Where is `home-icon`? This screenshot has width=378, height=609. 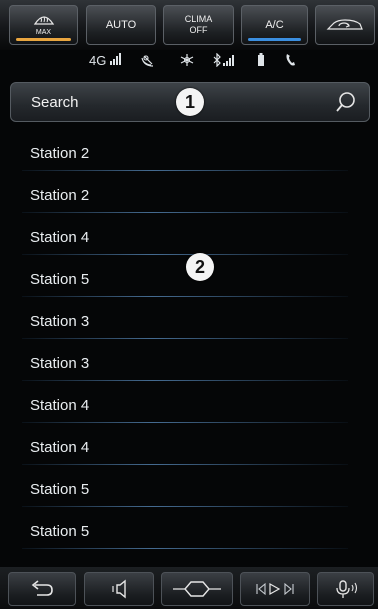
home-icon is located at coordinates (197, 589).